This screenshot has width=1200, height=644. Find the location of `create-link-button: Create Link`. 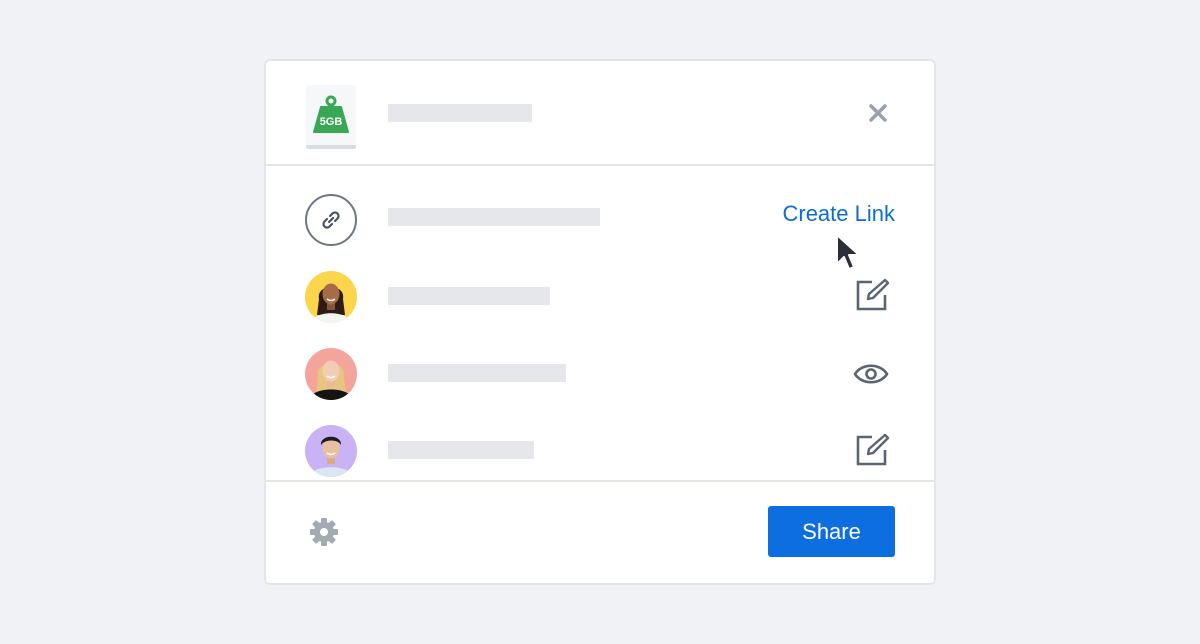

create-link-button: Create Link is located at coordinates (838, 214).